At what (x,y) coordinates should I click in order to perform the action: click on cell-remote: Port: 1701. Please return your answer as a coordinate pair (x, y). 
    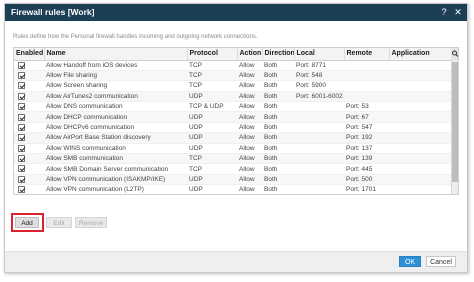
    Looking at the image, I should click on (366, 189).